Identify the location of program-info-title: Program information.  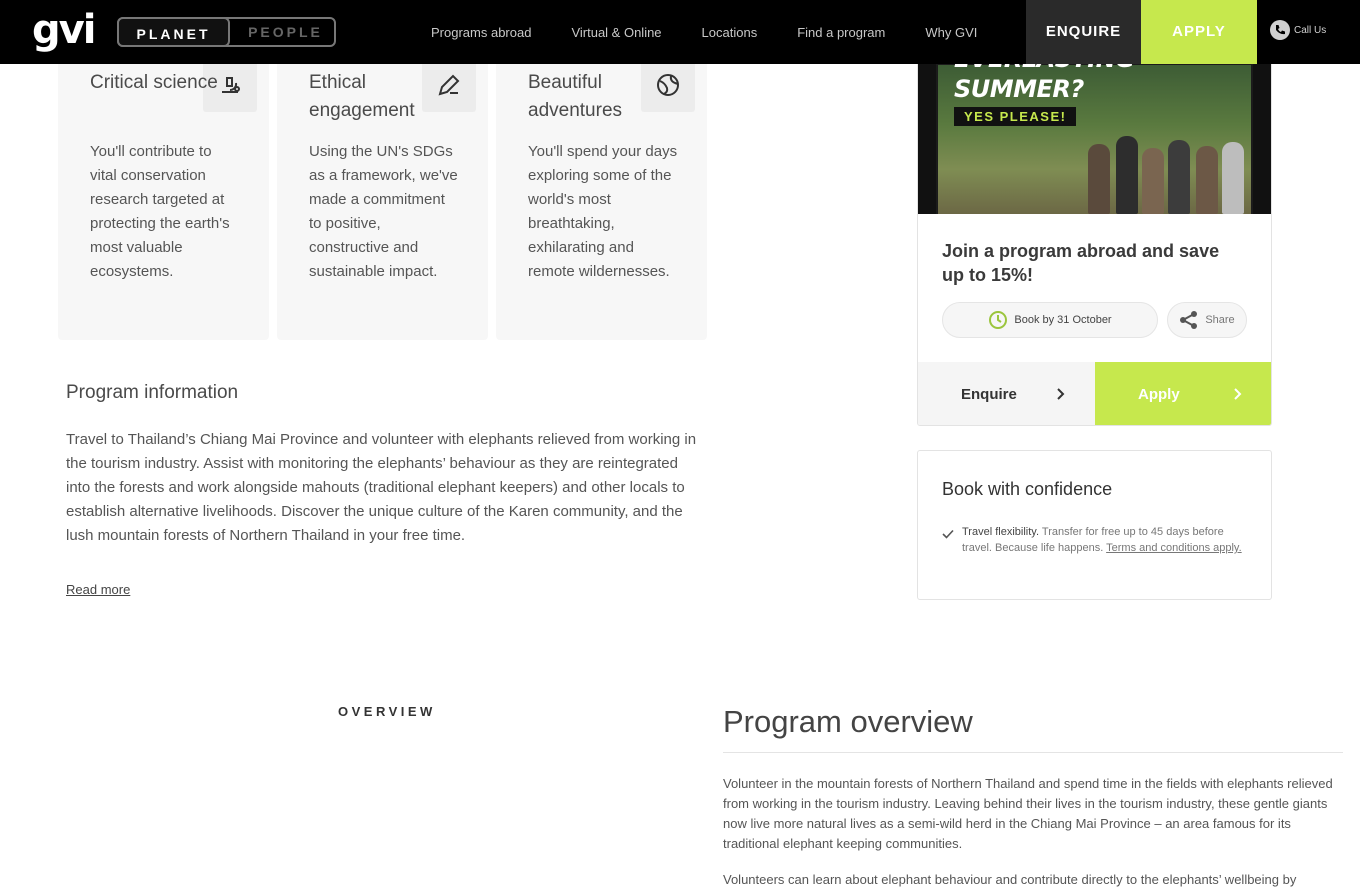
(152, 392).